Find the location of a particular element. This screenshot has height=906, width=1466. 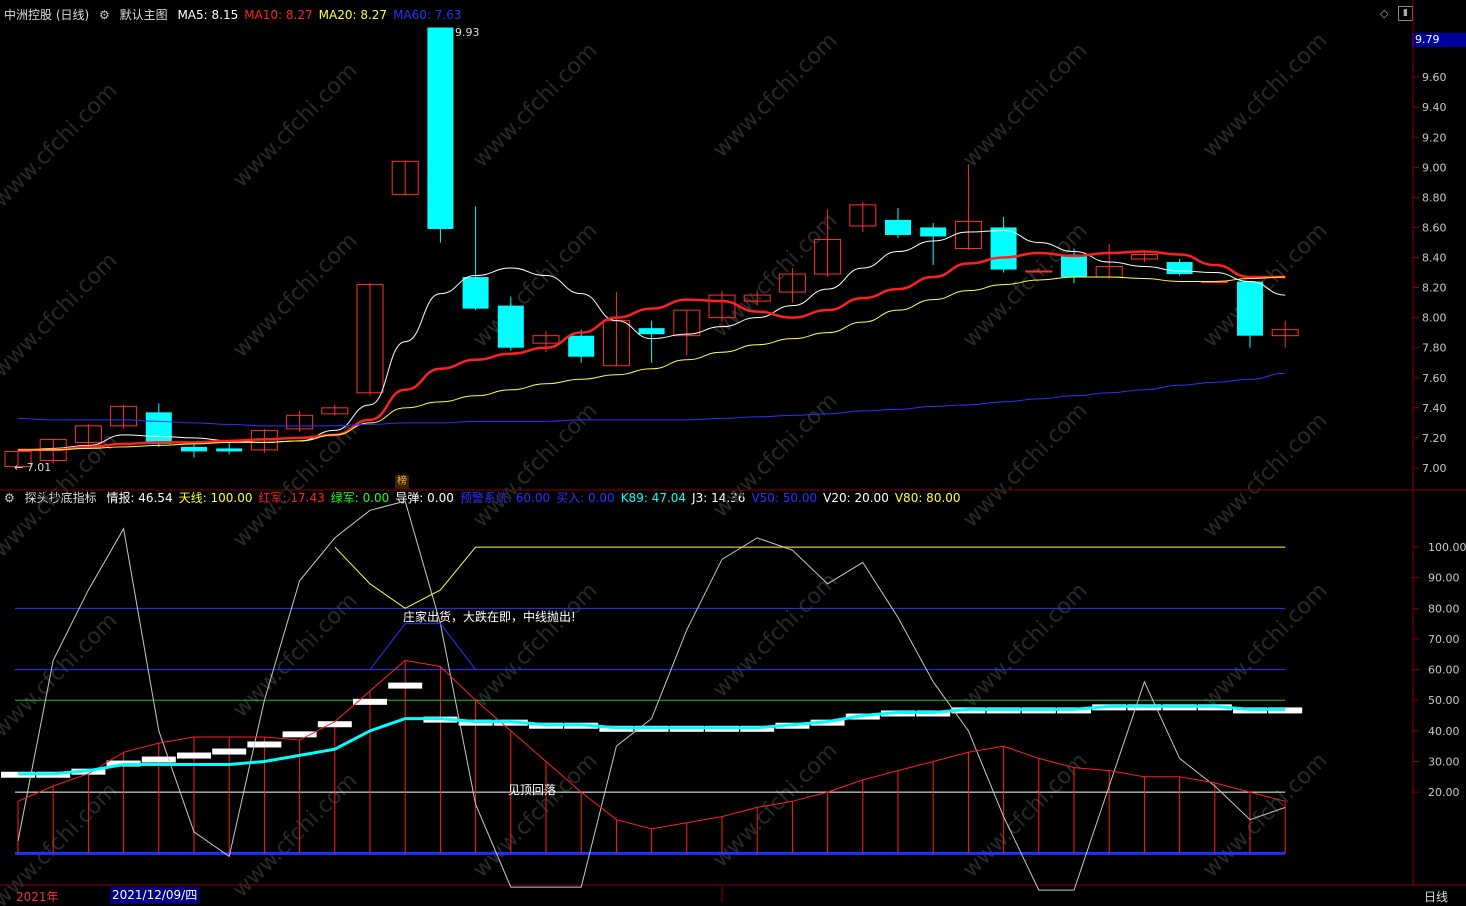

indicator-axis-label: 60.00 is located at coordinates (1444, 670).